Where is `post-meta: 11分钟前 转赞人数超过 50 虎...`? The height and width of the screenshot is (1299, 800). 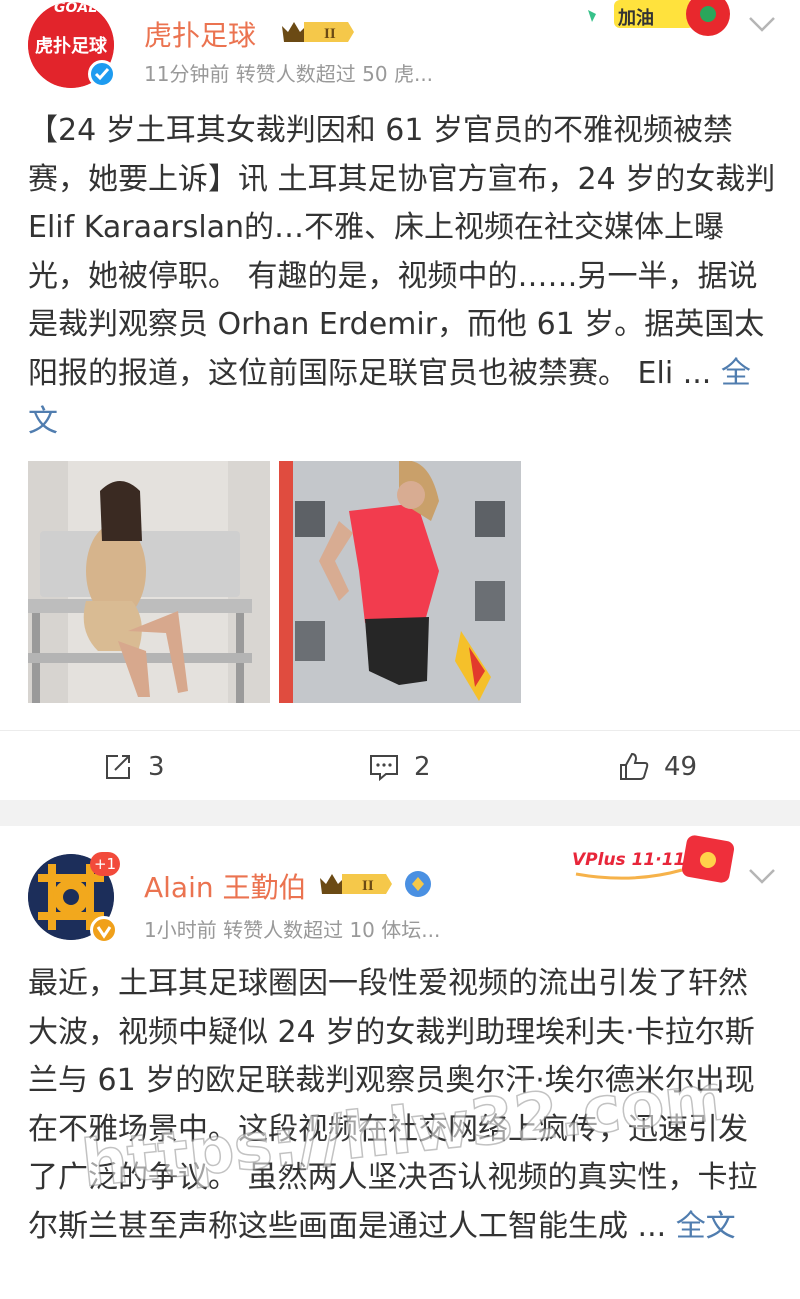
post-meta: 11分钟前 转赞人数超过 50 虎... is located at coordinates (289, 74).